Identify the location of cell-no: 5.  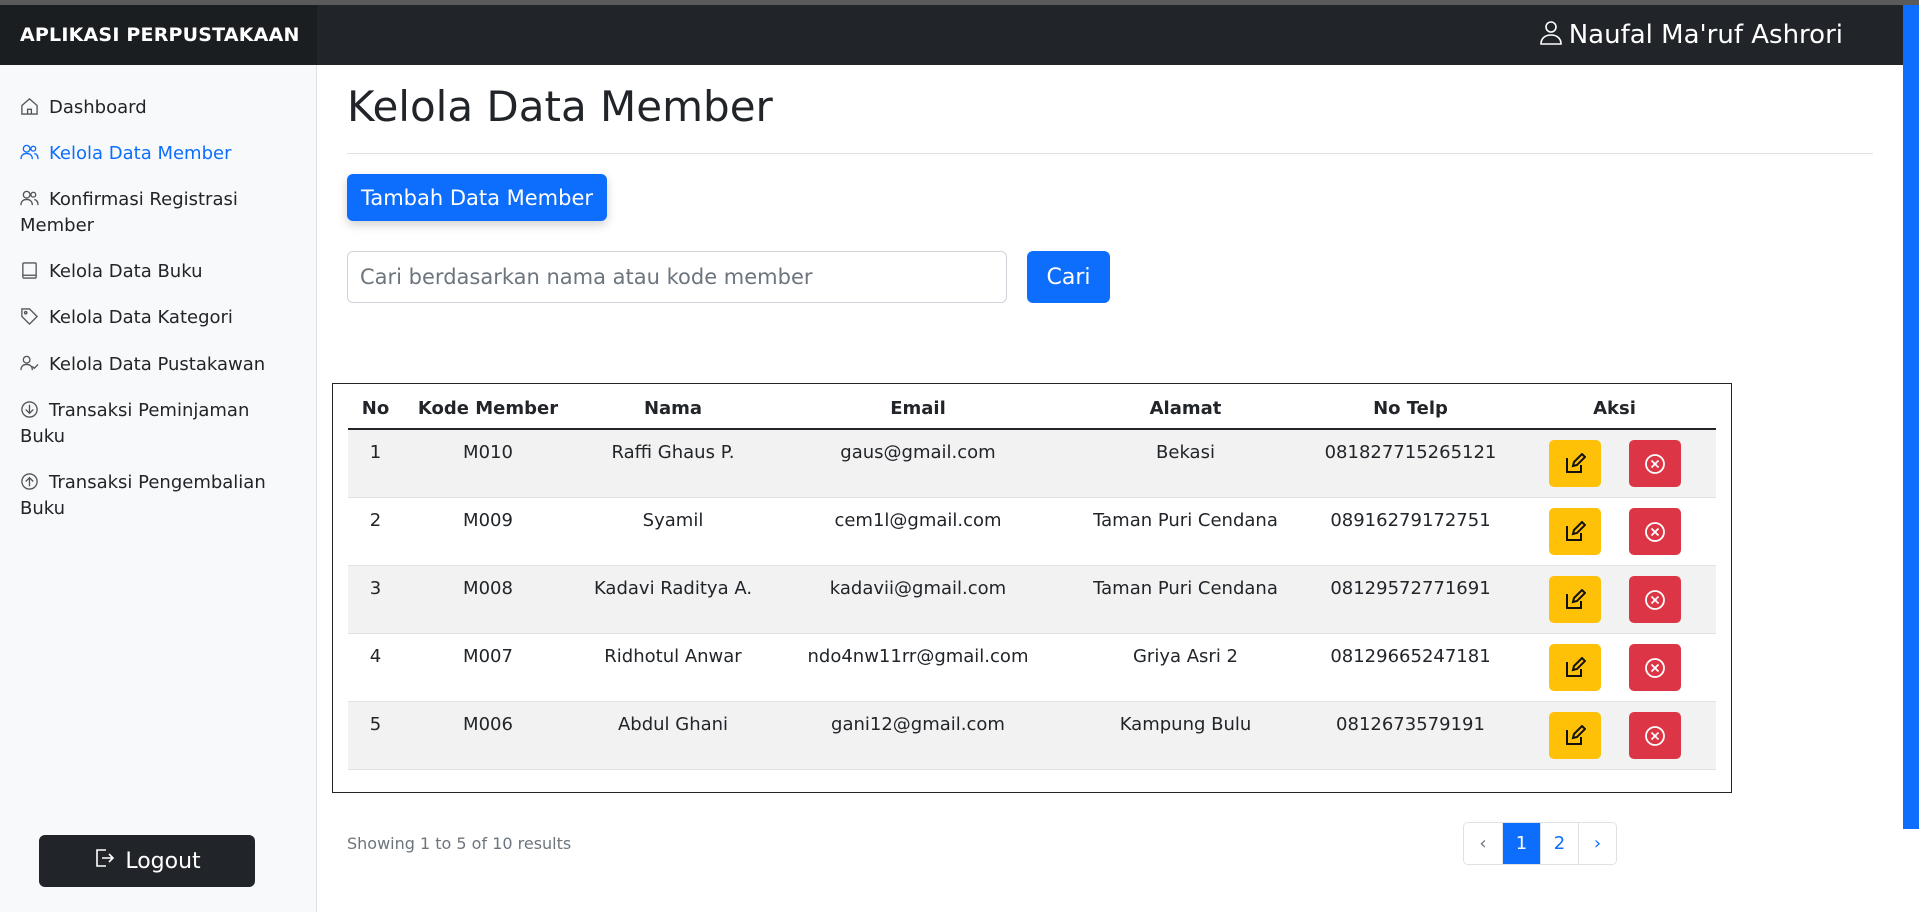
(375, 735).